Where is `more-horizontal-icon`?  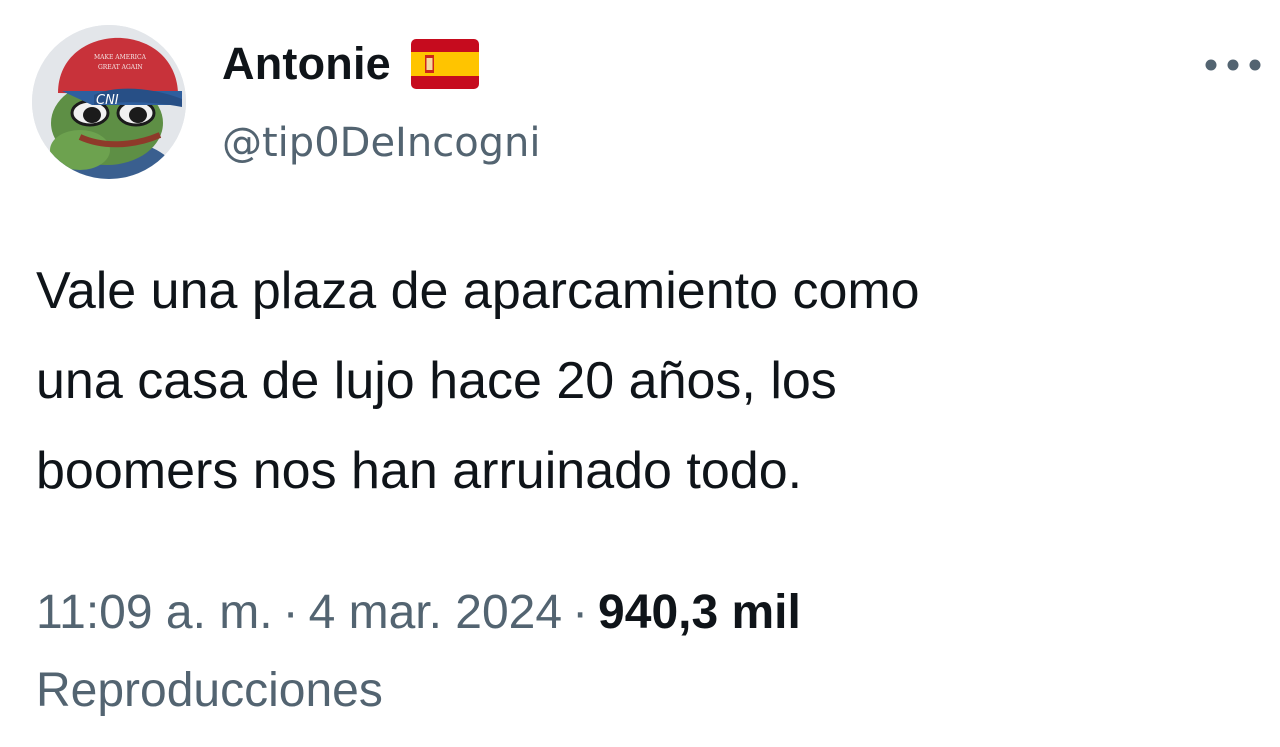 more-horizontal-icon is located at coordinates (1233, 65).